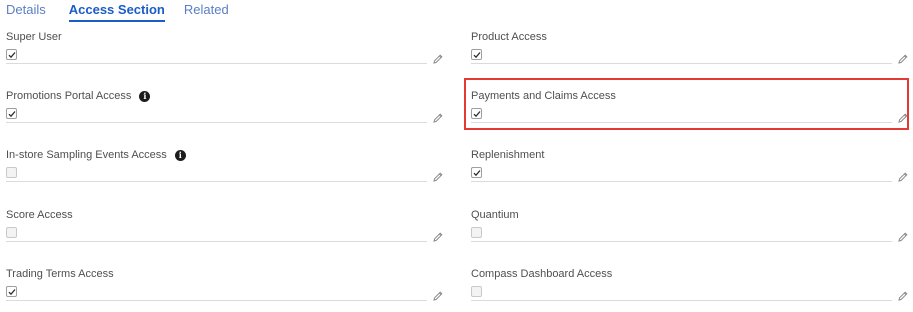 Image resolution: width=913 pixels, height=312 pixels. I want to click on tab-details: Details, so click(26, 11).